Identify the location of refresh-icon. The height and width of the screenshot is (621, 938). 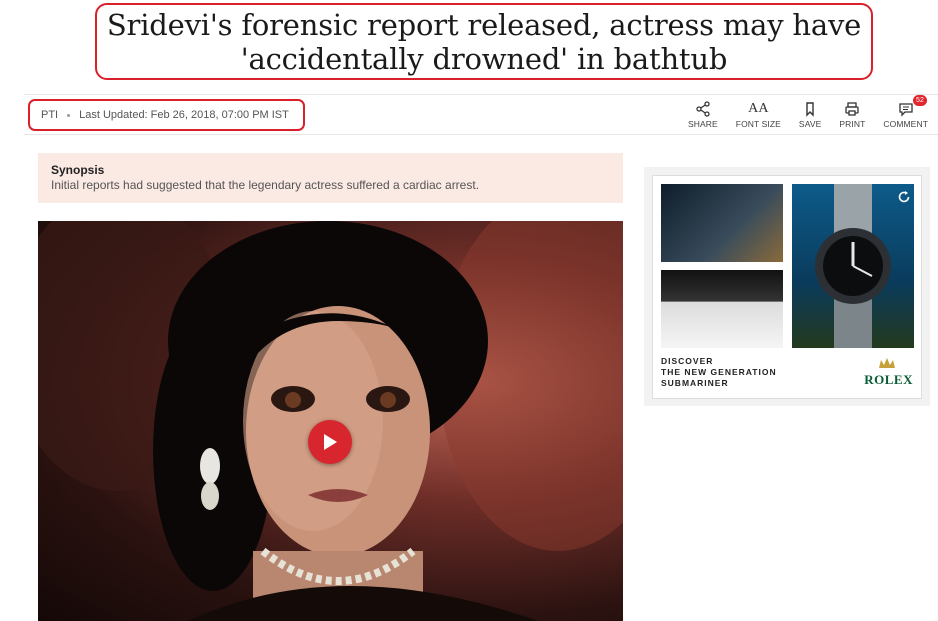
(904, 197).